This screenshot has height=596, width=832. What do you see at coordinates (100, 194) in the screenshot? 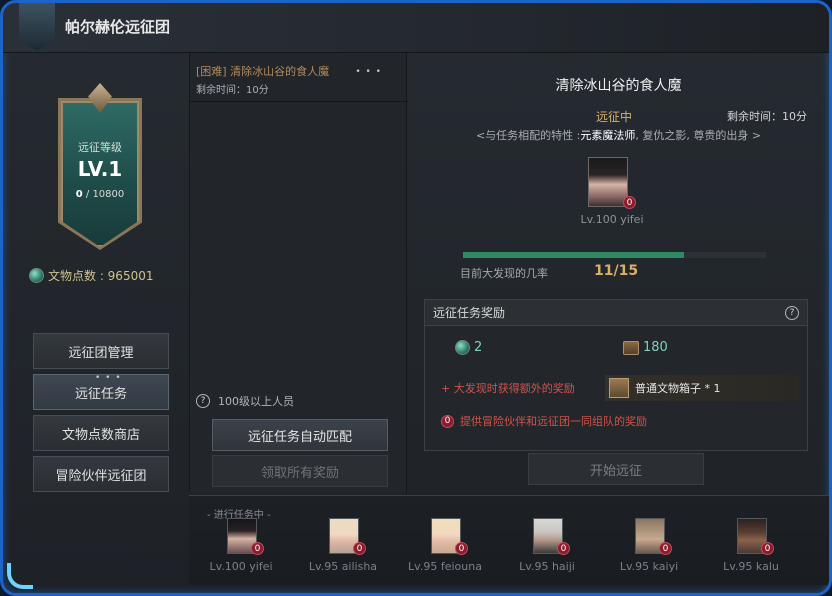
I see `level-exp: 0 / 10800` at bounding box center [100, 194].